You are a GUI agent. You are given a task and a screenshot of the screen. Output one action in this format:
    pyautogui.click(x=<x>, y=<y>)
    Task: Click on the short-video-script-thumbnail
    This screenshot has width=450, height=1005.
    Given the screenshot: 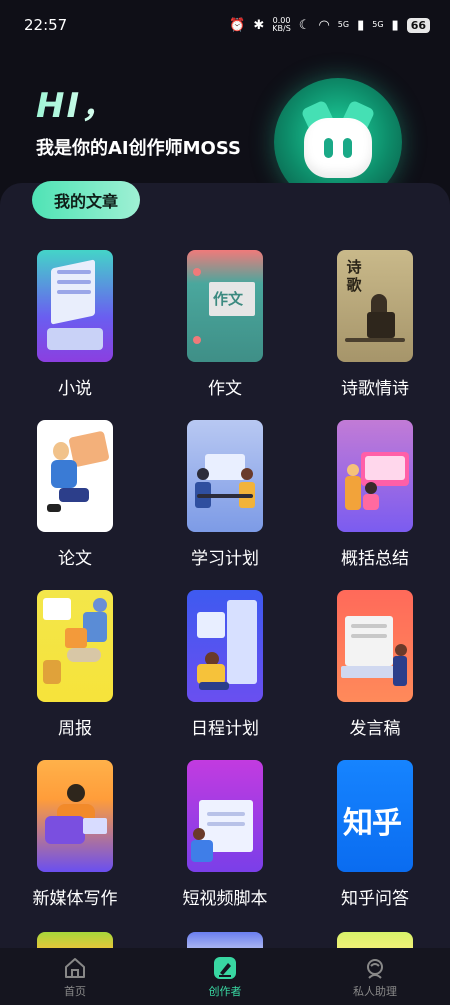 What is the action you would take?
    pyautogui.click(x=225, y=816)
    